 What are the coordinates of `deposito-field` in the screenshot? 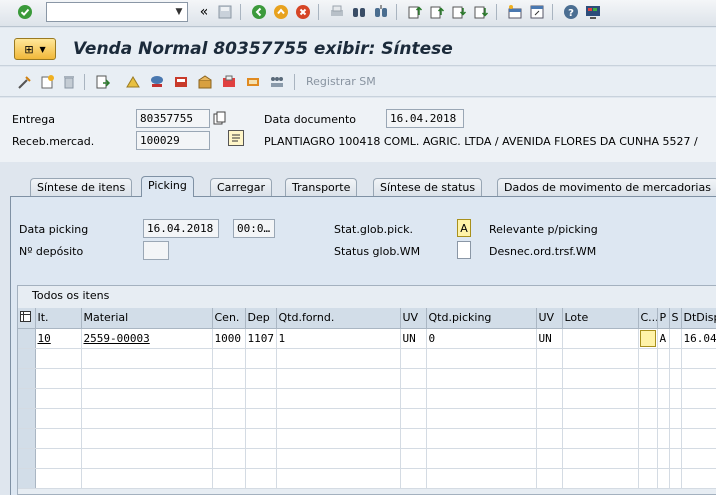 It's located at (156, 250).